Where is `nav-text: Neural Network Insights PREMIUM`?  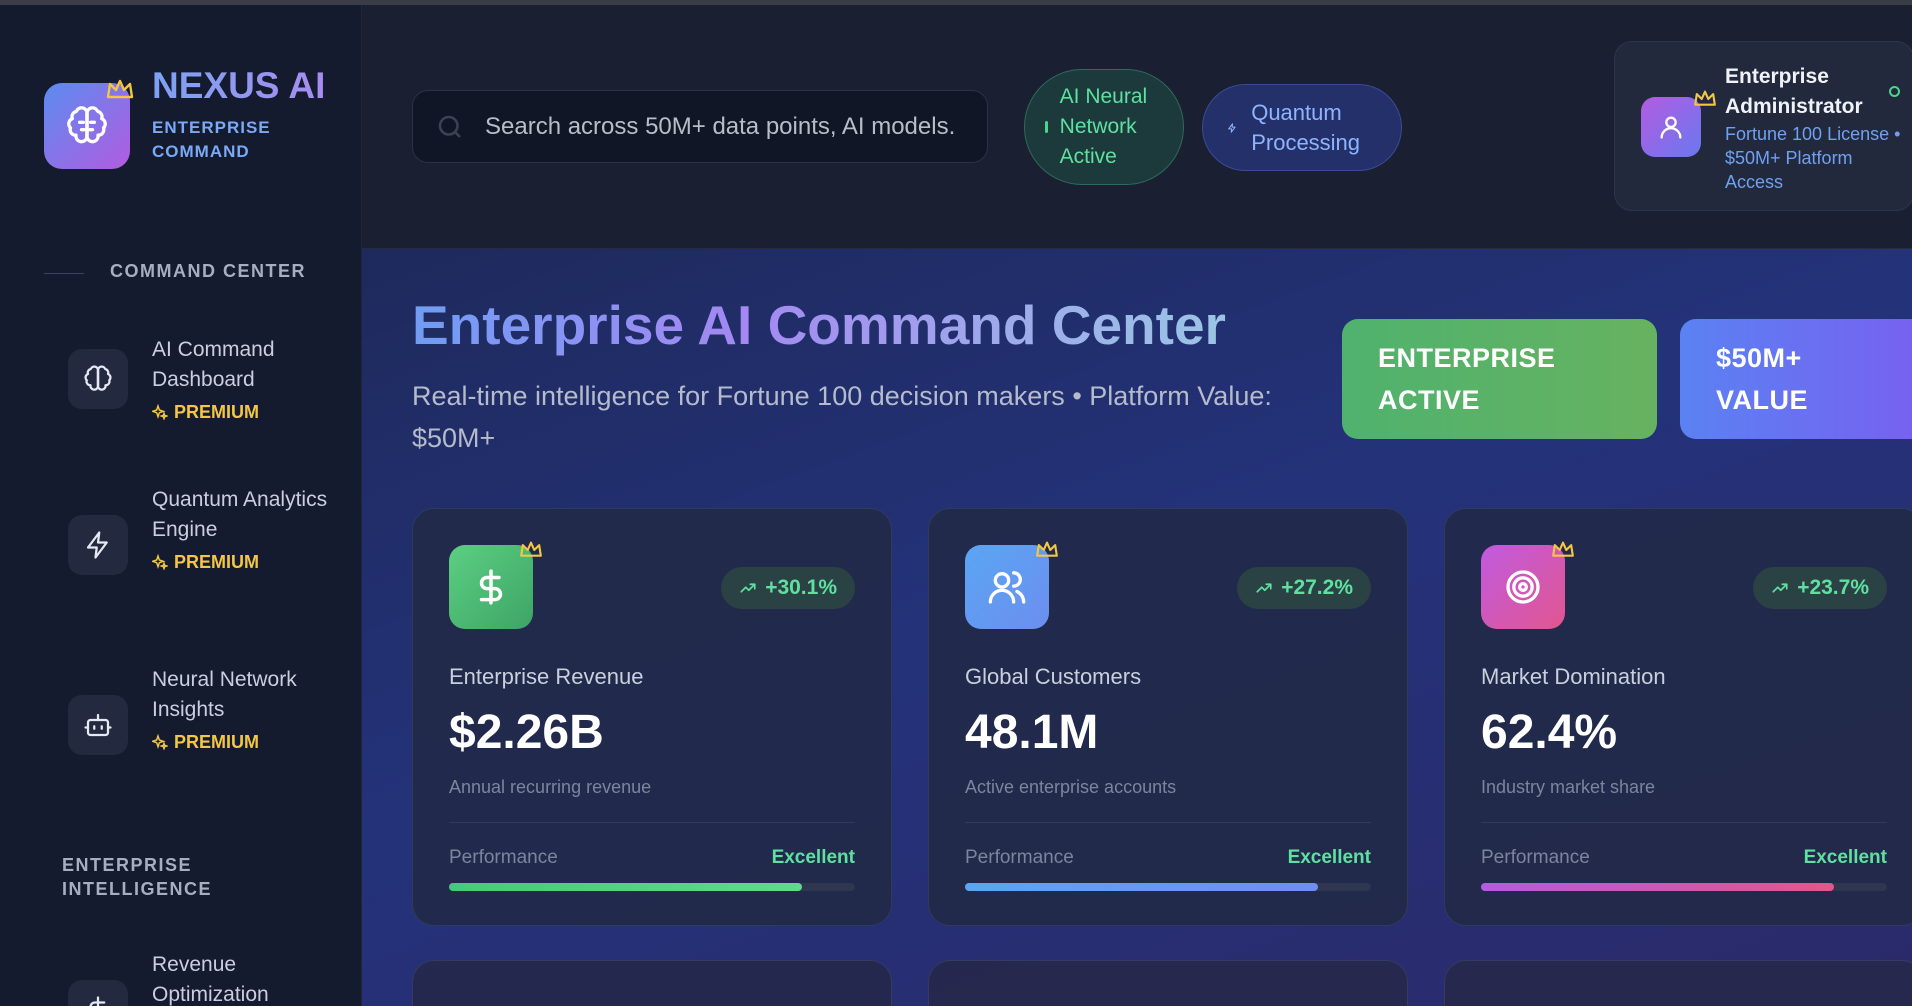
nav-text: Neural Network Insights PREMIUM is located at coordinates (242, 711).